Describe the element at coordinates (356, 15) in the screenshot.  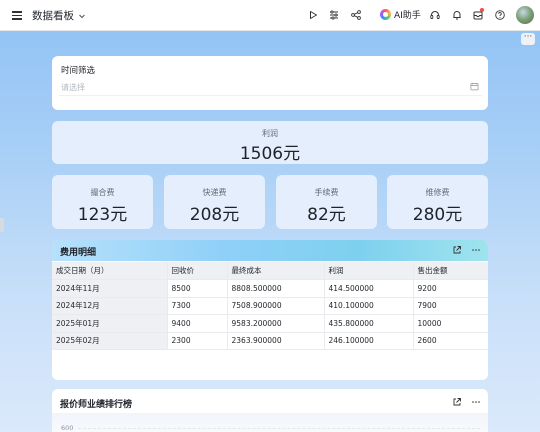
I see `share-icon` at that location.